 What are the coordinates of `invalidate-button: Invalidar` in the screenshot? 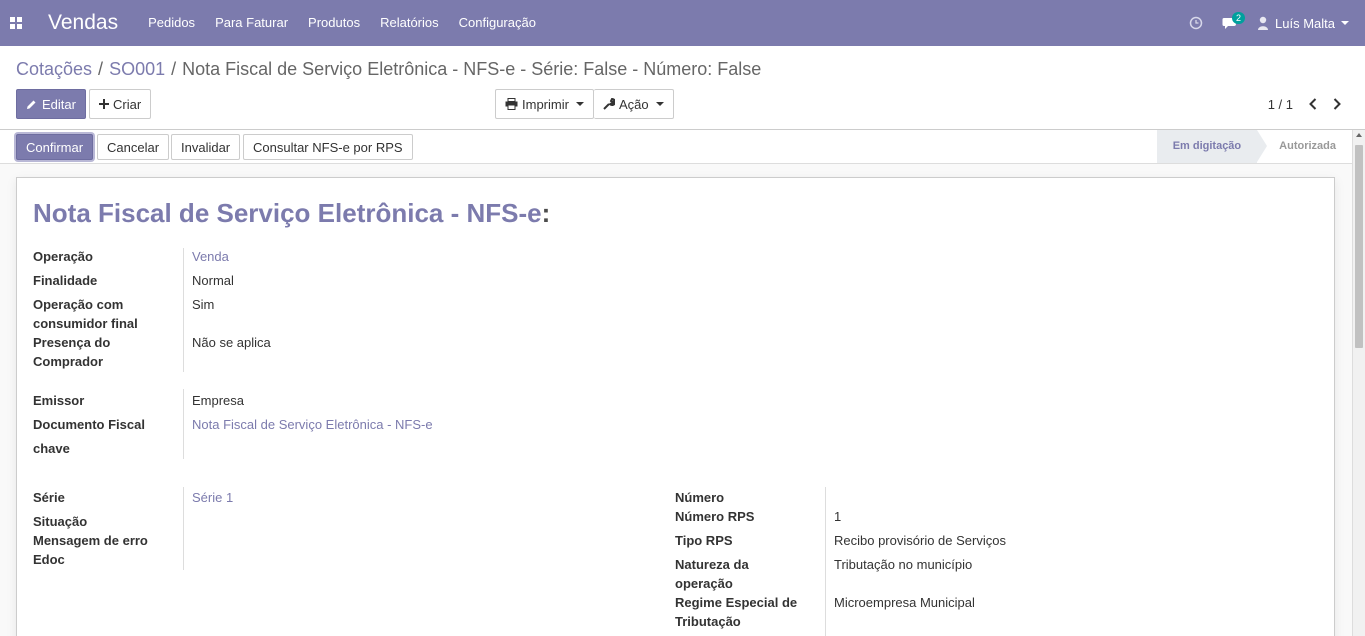 It's located at (206, 147).